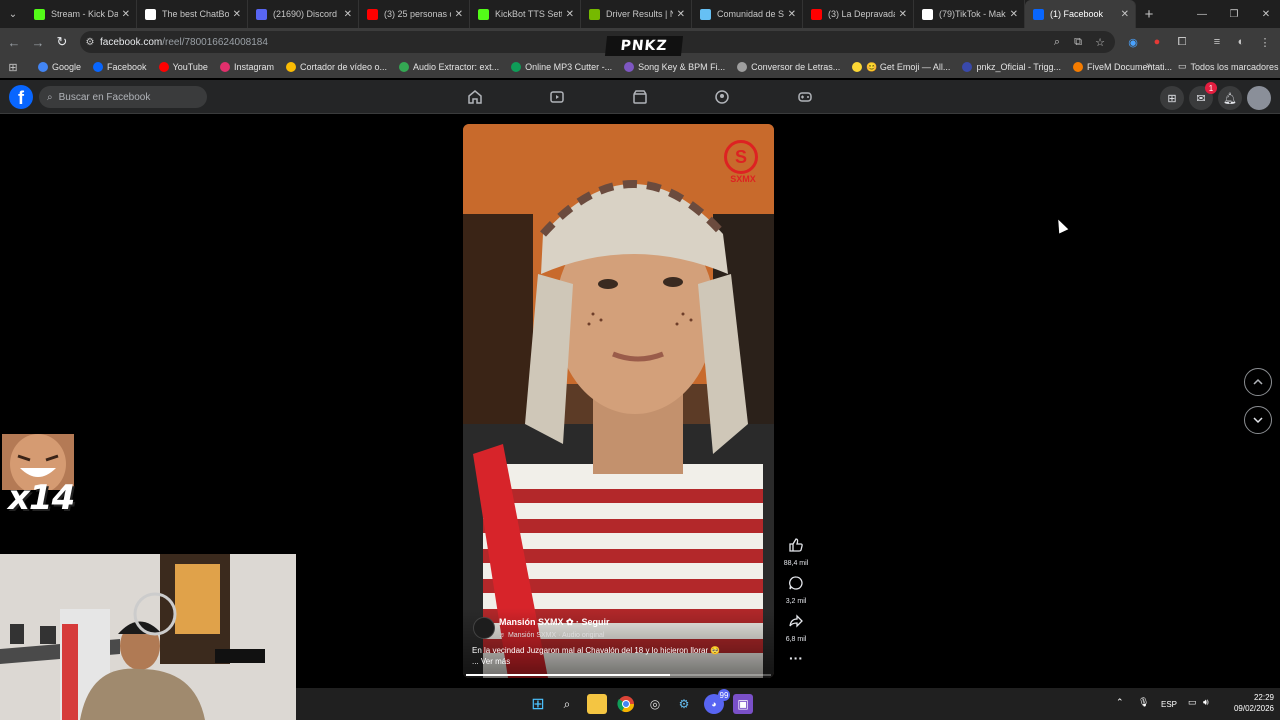 Image resolution: width=1280 pixels, height=720 pixels. Describe the element at coordinates (1246, 703) in the screenshot. I see `system-clock: 22:29 09/02/2026` at that location.